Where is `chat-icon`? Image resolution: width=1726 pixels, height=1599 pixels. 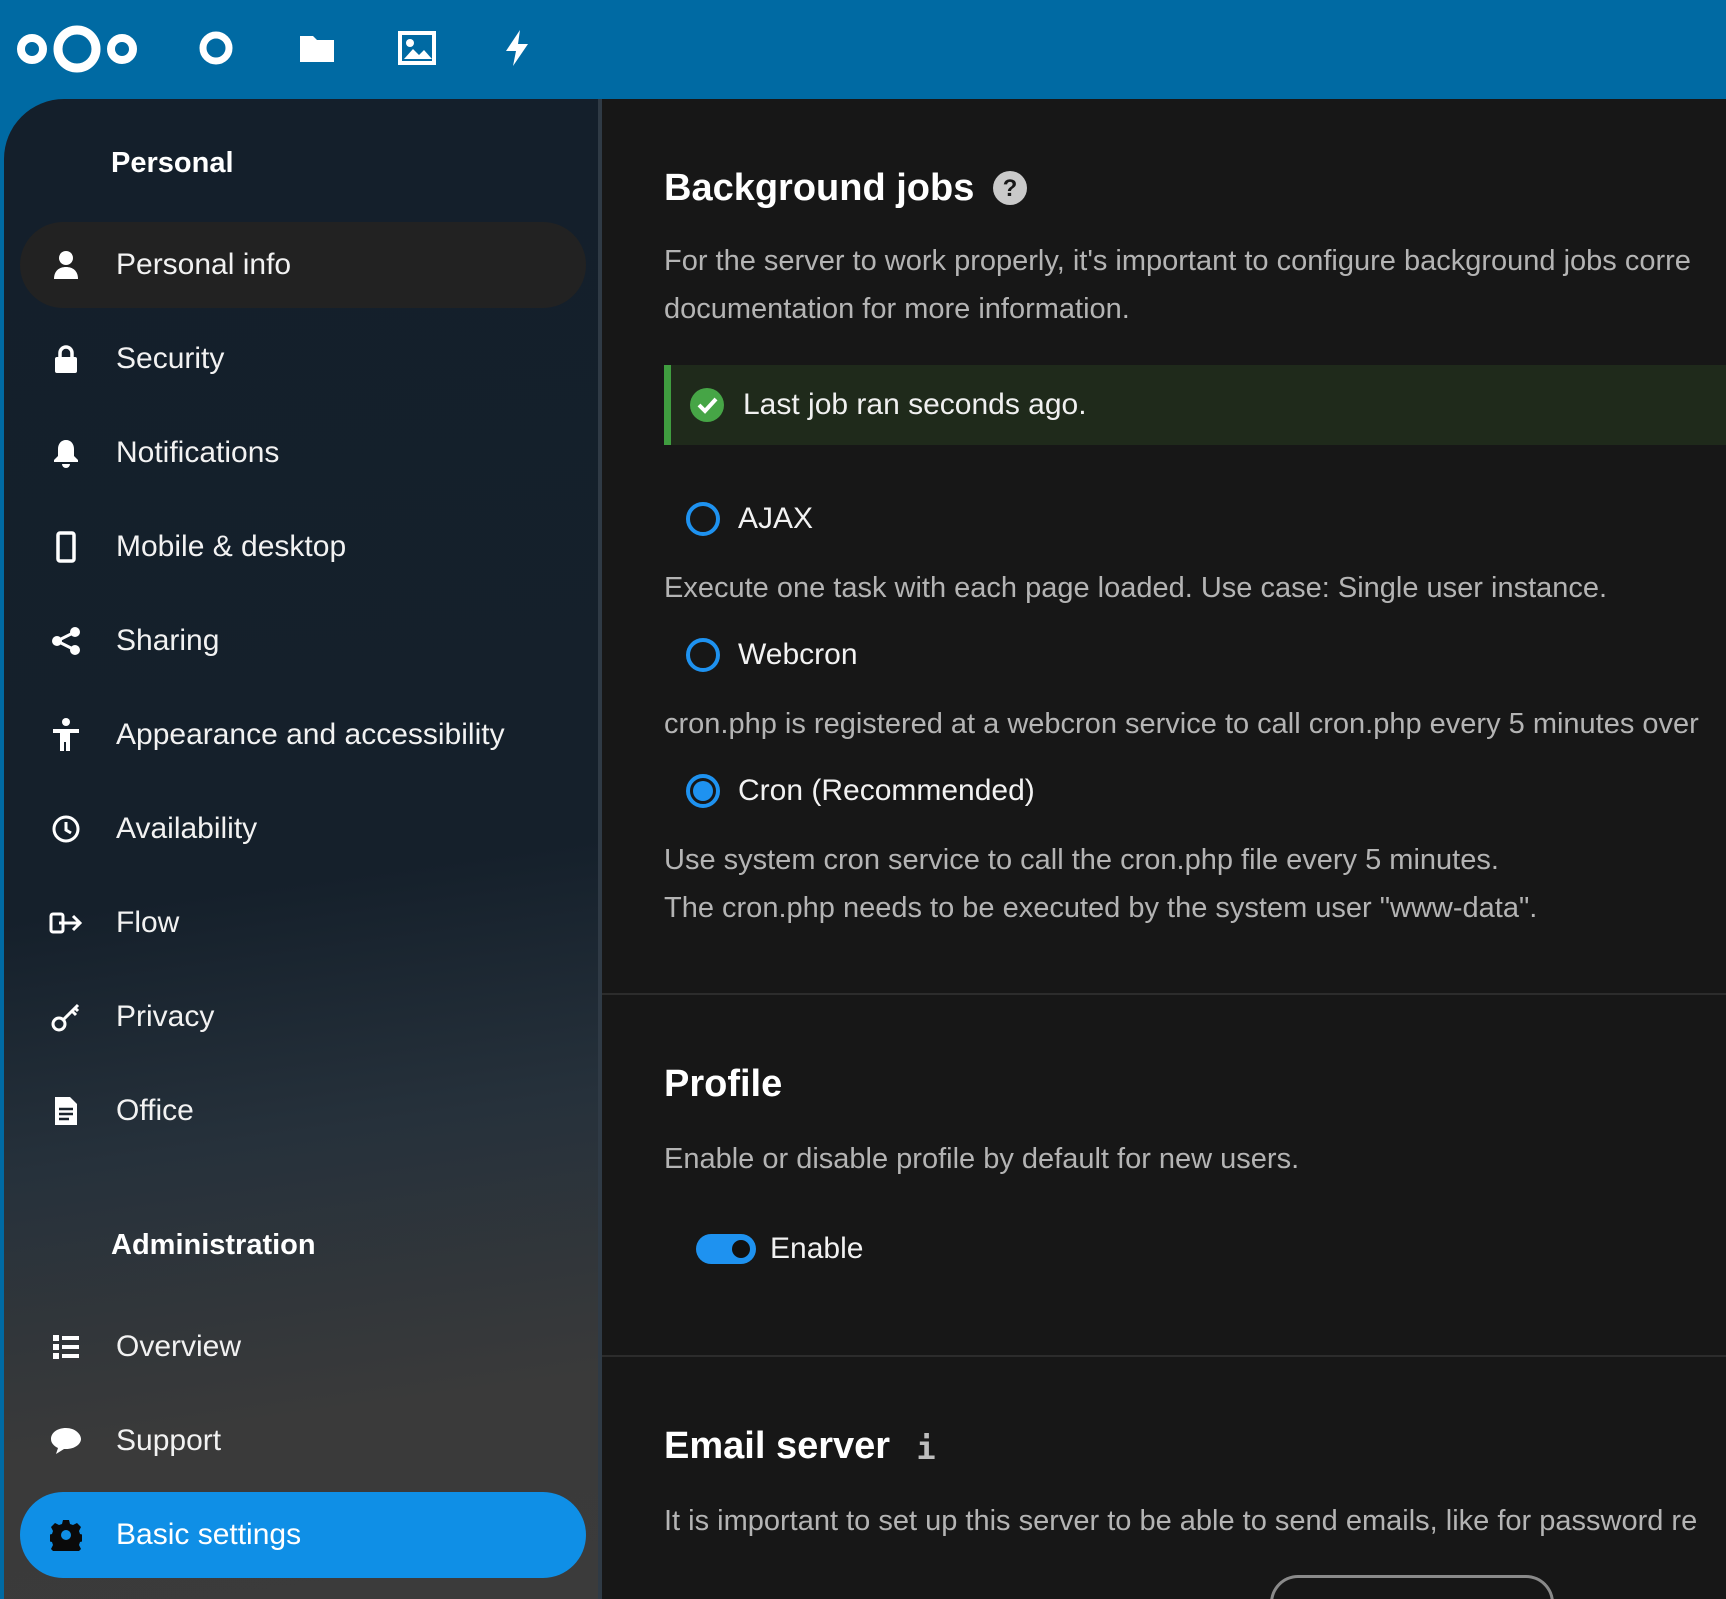
chat-icon is located at coordinates (66, 1441).